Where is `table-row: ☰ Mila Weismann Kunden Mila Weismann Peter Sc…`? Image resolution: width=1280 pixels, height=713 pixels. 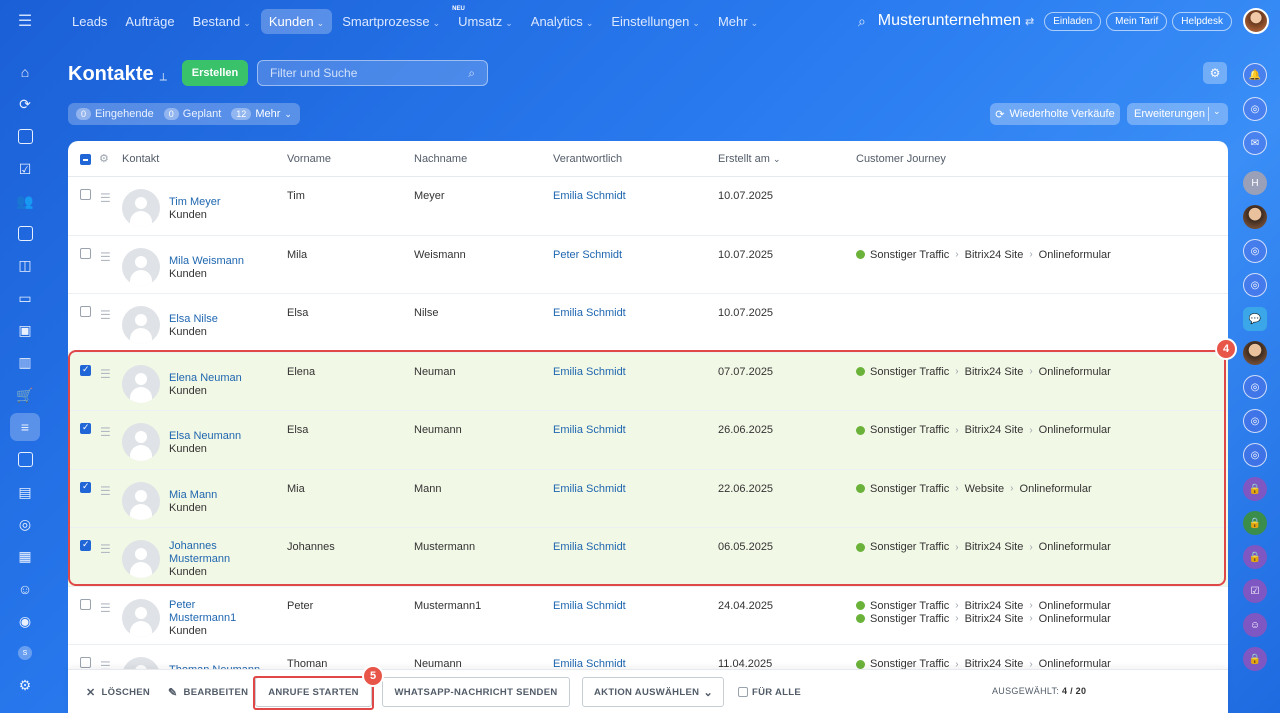 table-row: ☰ Mila Weismann Kunden Mila Weismann Peter Sc… is located at coordinates (648, 265).